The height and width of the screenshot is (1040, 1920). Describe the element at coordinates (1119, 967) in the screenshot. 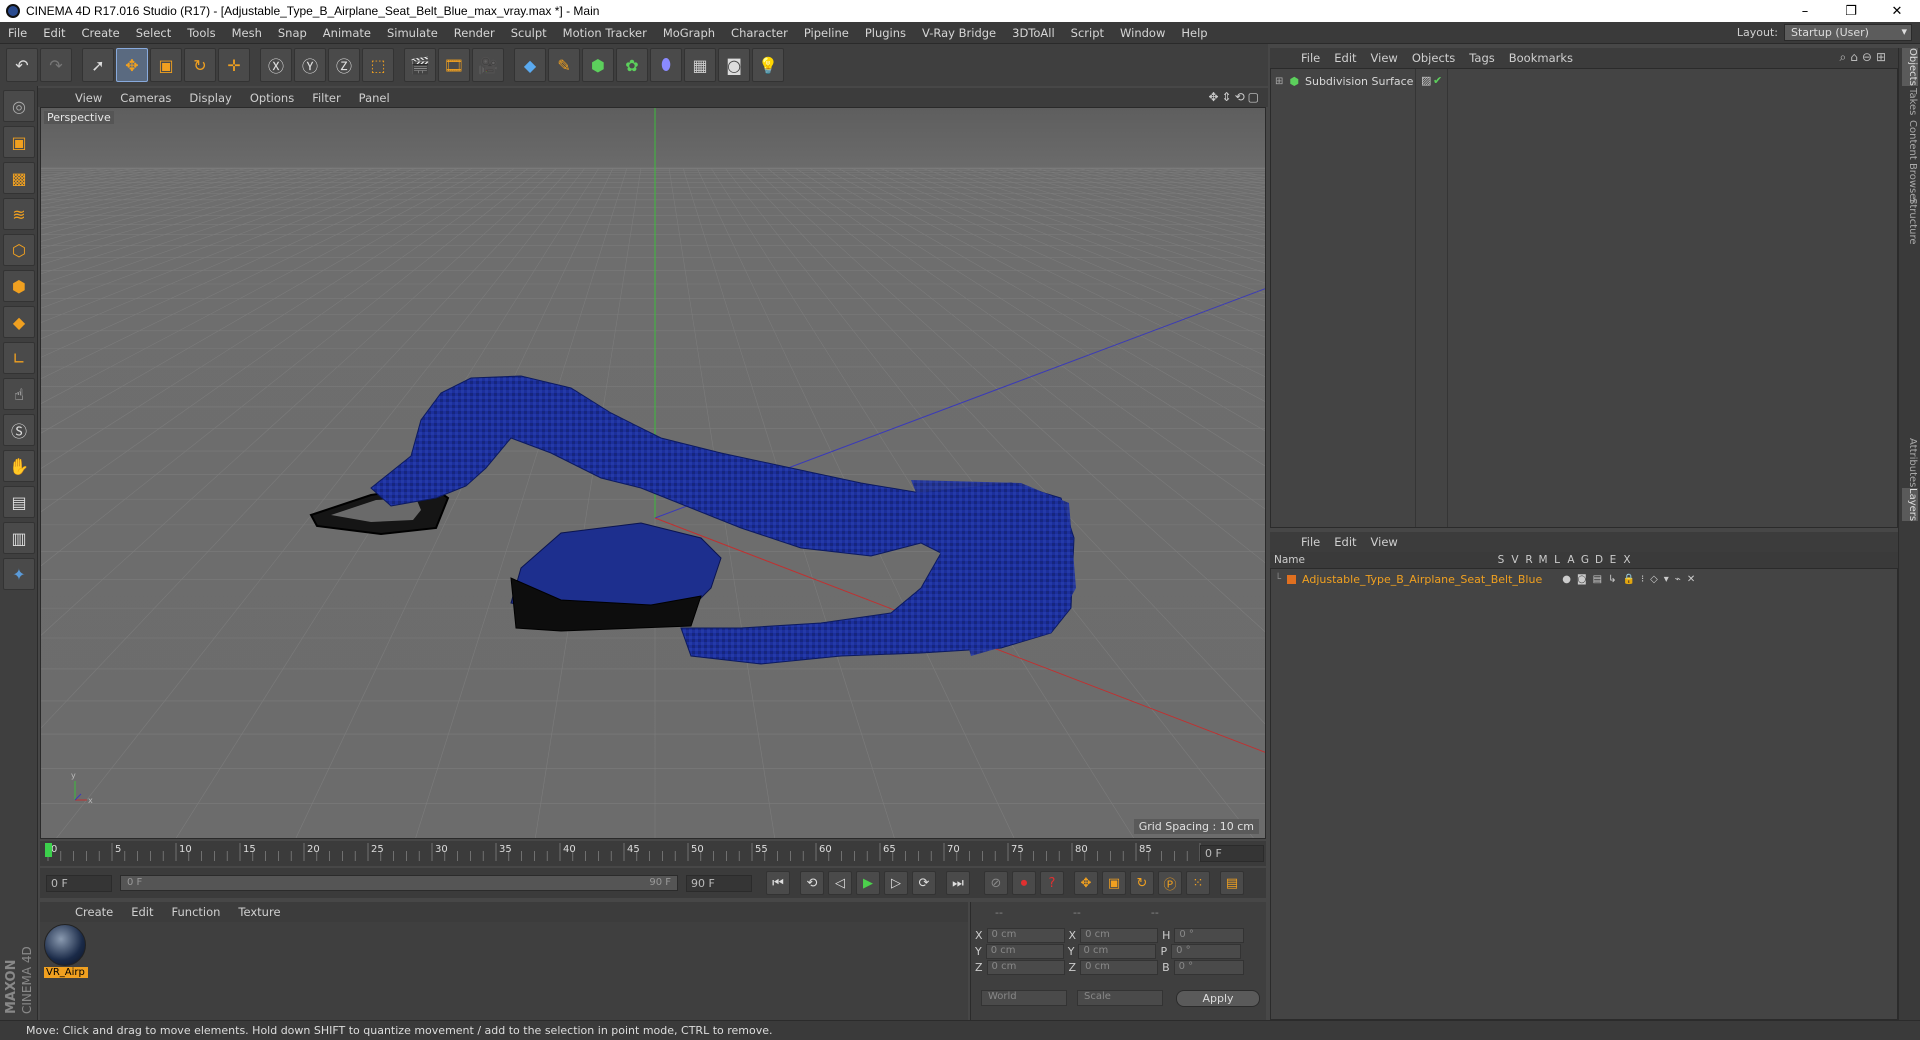

I see `size-z-field: 0 cm` at that location.